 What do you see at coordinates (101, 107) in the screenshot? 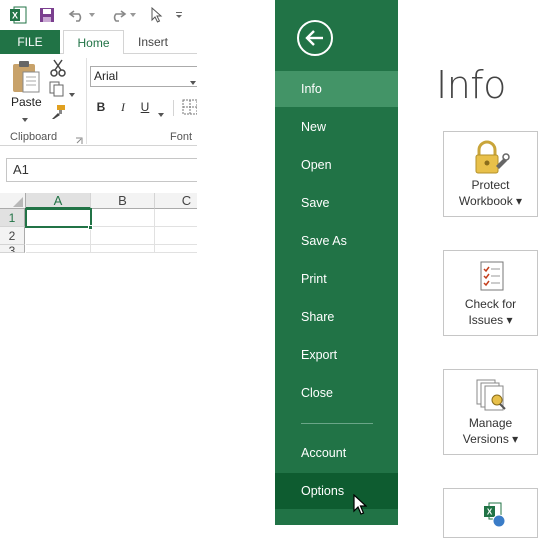
I see `bold-button: B` at bounding box center [101, 107].